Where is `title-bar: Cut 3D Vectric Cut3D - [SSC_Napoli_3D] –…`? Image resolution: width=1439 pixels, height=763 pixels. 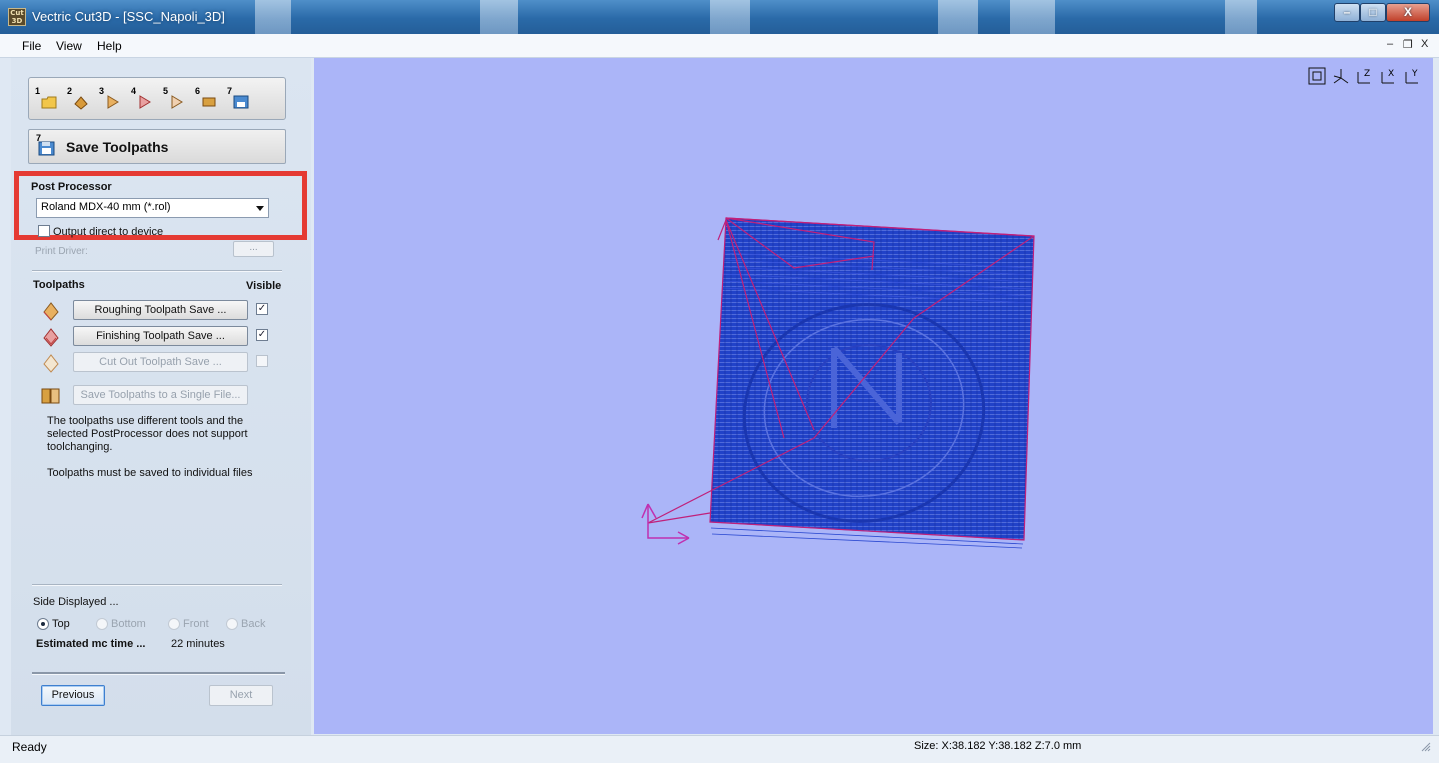
title-bar: Cut 3D Vectric Cut3D - [SSC_Napoli_3D] –… is located at coordinates (719, 17).